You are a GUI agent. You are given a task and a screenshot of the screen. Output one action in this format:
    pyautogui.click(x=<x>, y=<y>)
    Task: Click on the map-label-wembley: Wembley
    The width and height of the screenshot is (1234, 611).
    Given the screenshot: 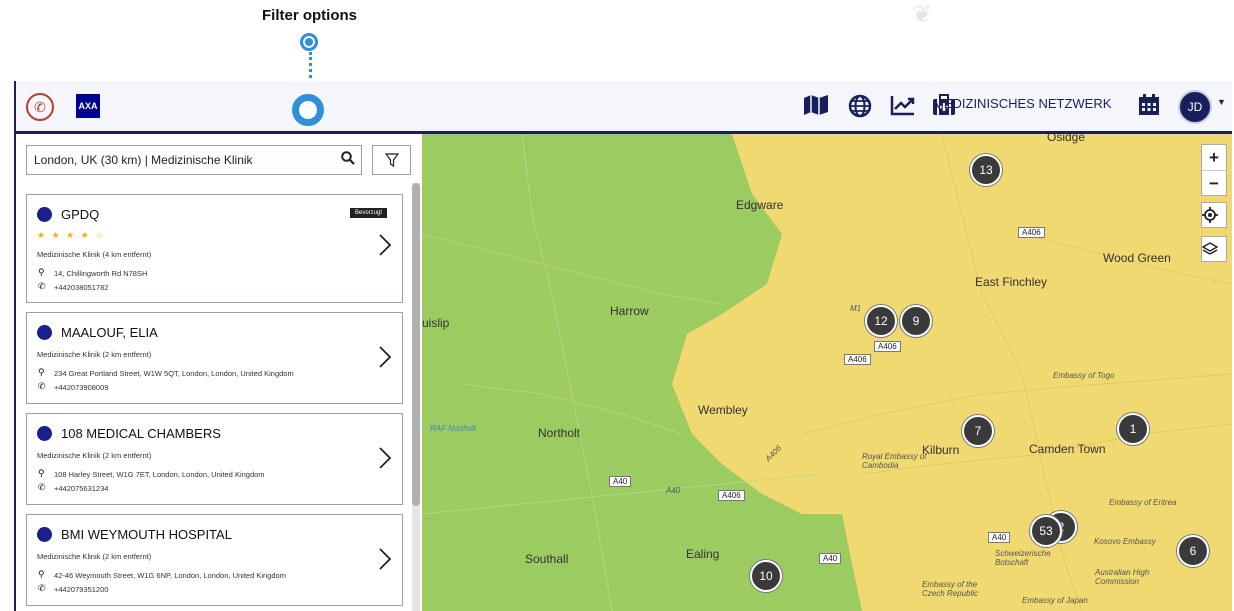 What is the action you would take?
    pyautogui.click(x=723, y=410)
    